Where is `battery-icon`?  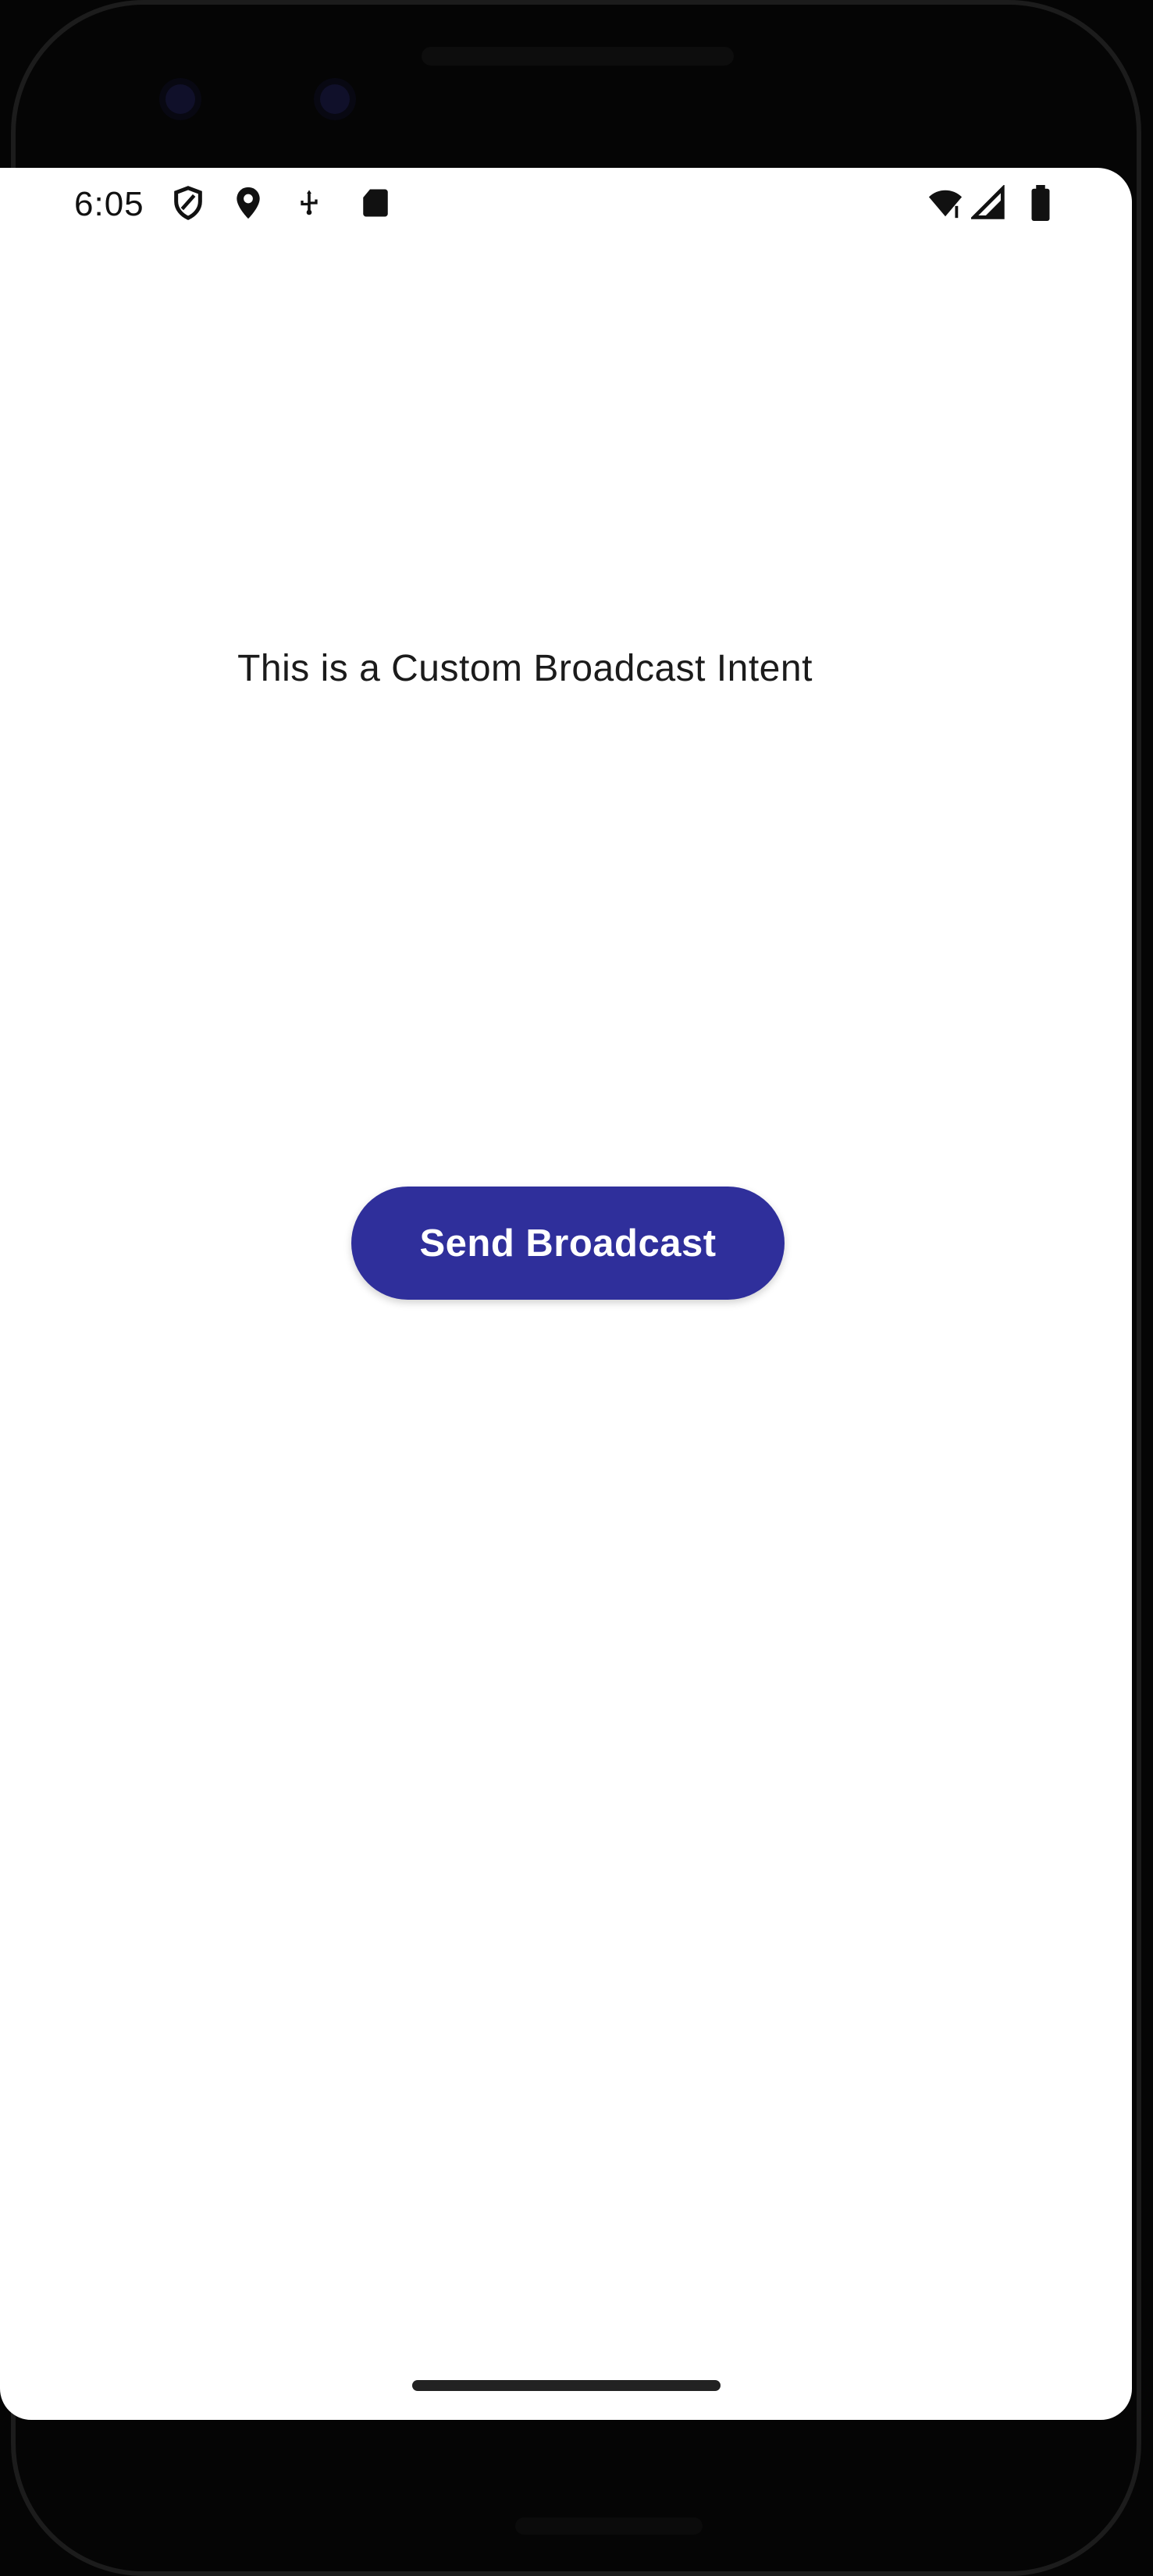 battery-icon is located at coordinates (1040, 203).